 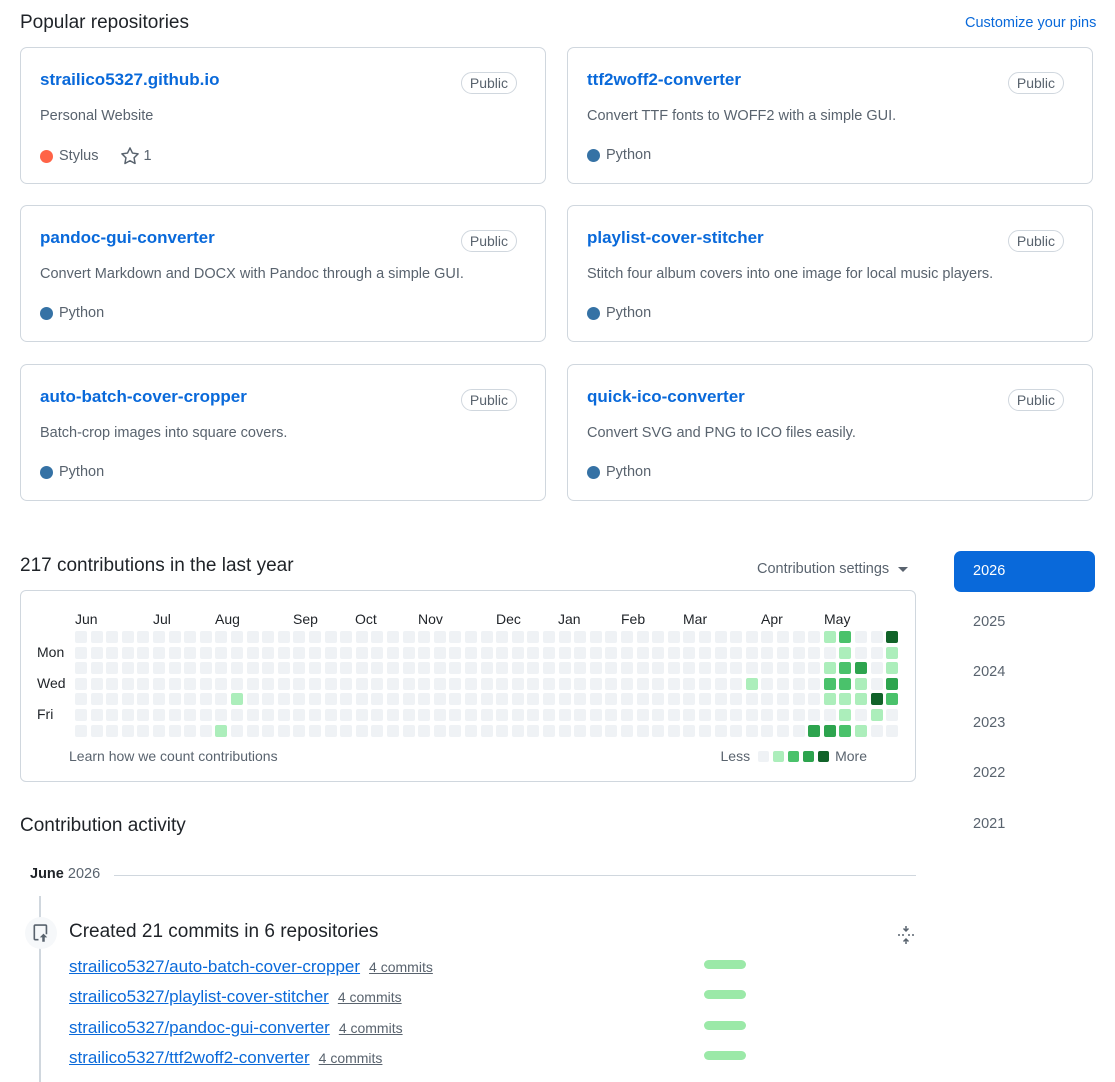 I want to click on year-2022-button: 2022, so click(x=1024, y=773).